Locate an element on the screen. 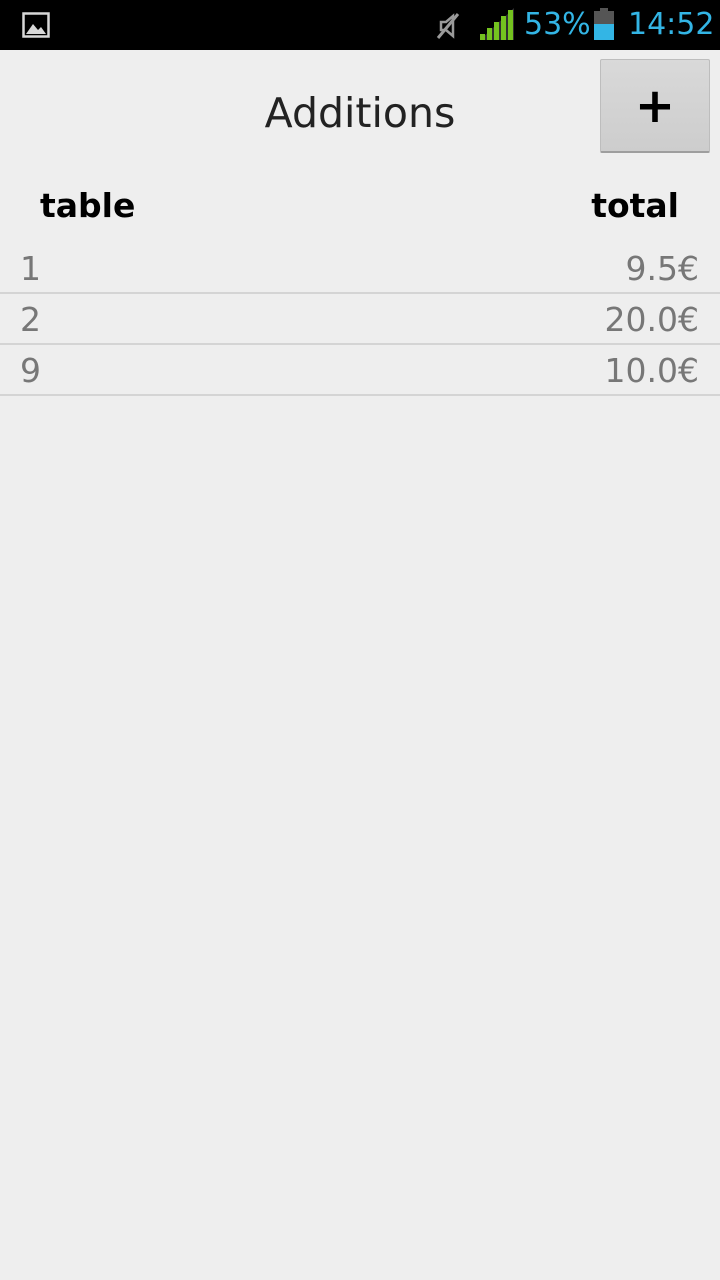 This screenshot has height=1280, width=720. table-total: 10.0€ is located at coordinates (651, 370).